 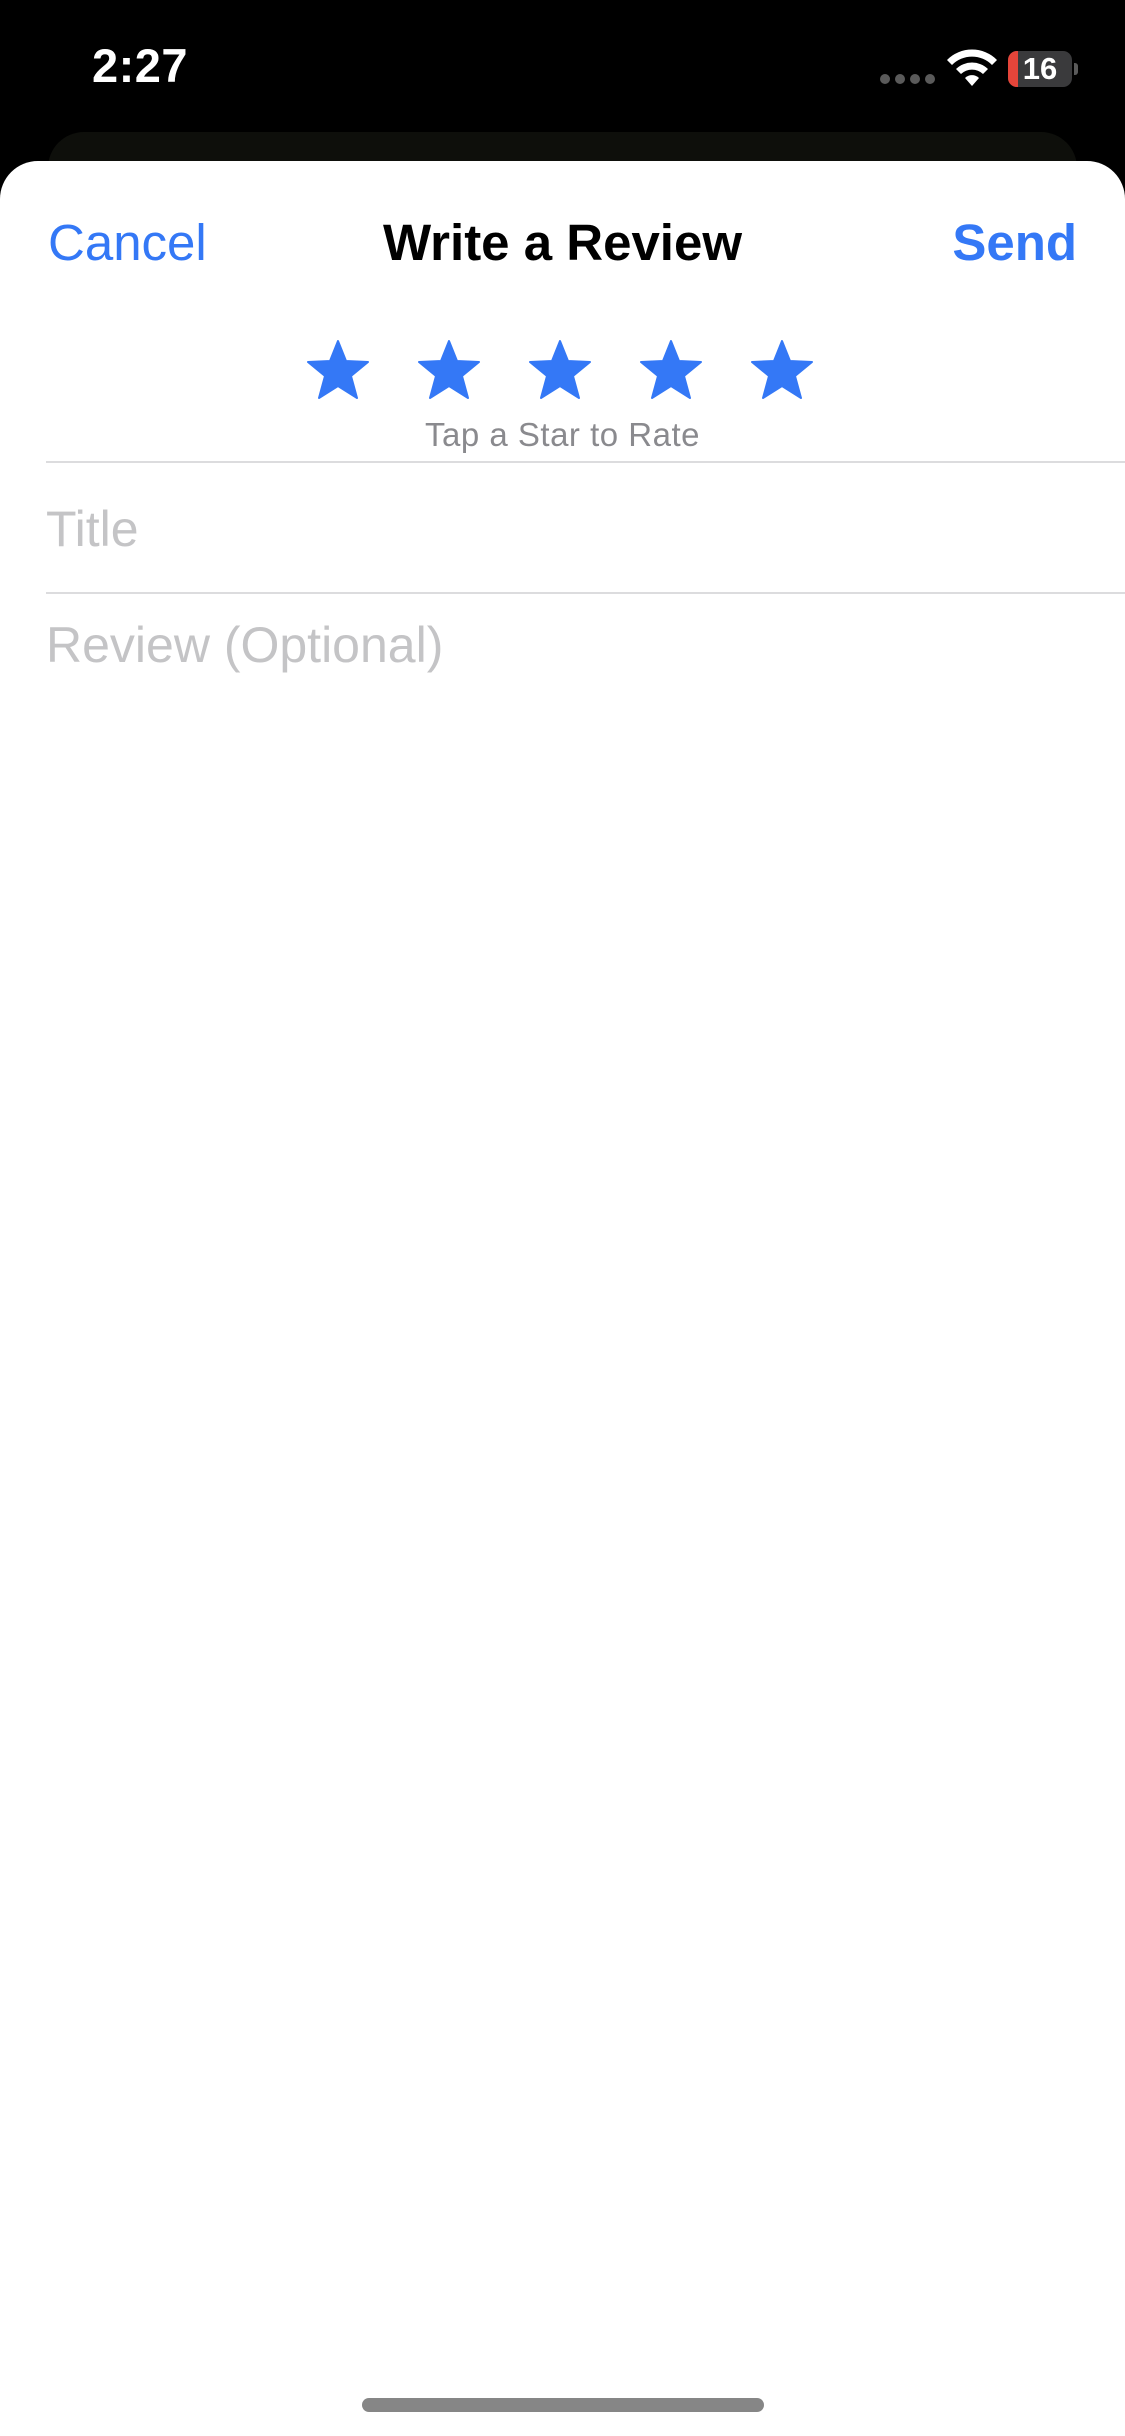 What do you see at coordinates (562, 246) in the screenshot?
I see `nav-bar: Cancel Write a Review Send` at bounding box center [562, 246].